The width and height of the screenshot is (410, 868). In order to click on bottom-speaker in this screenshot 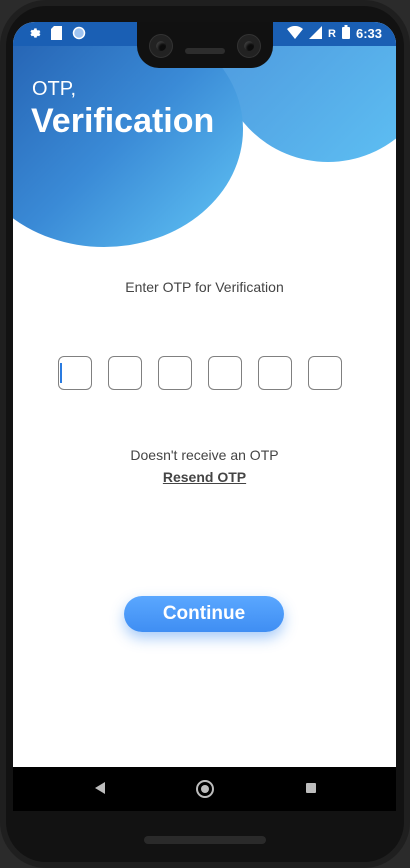, I will do `click(205, 840)`.